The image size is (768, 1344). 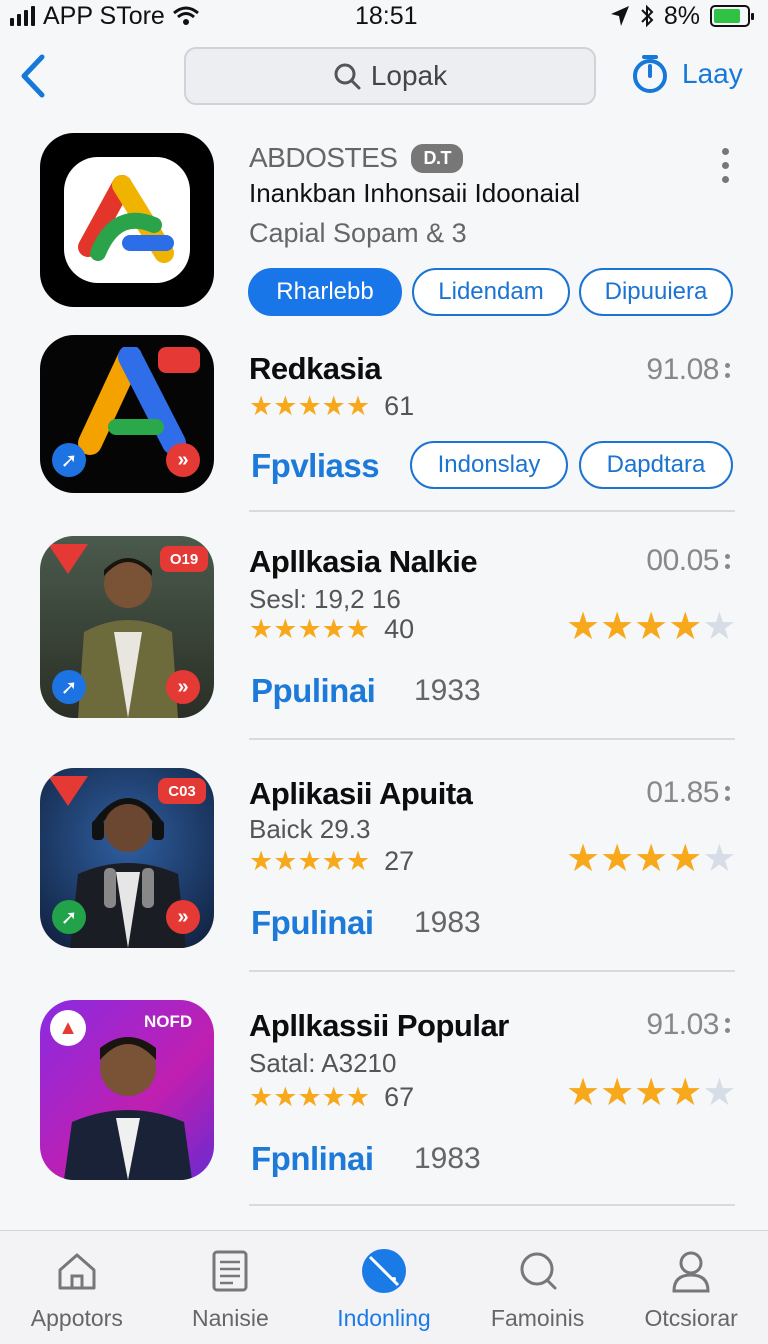 What do you see at coordinates (127, 1090) in the screenshot?
I see `app-icon: ▲ NOFD` at bounding box center [127, 1090].